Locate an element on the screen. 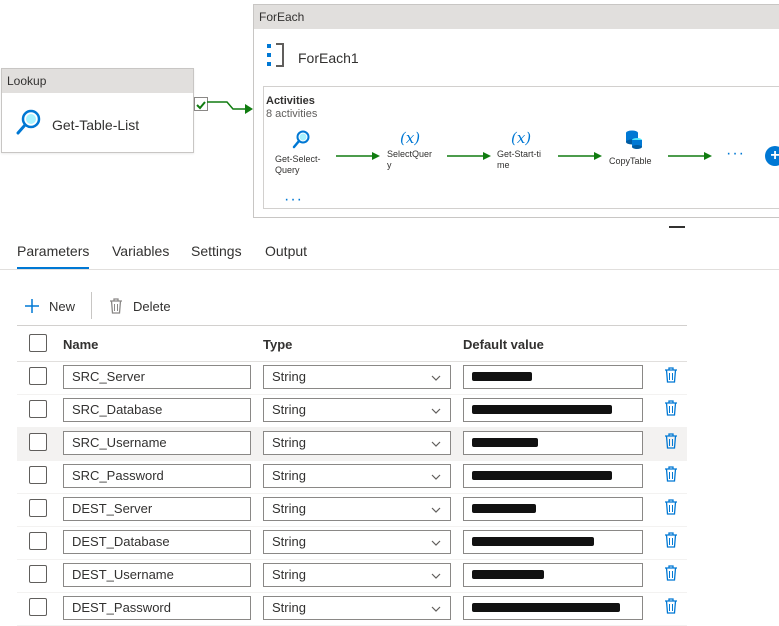  table-row: SRC_Password String is located at coordinates (352, 477).